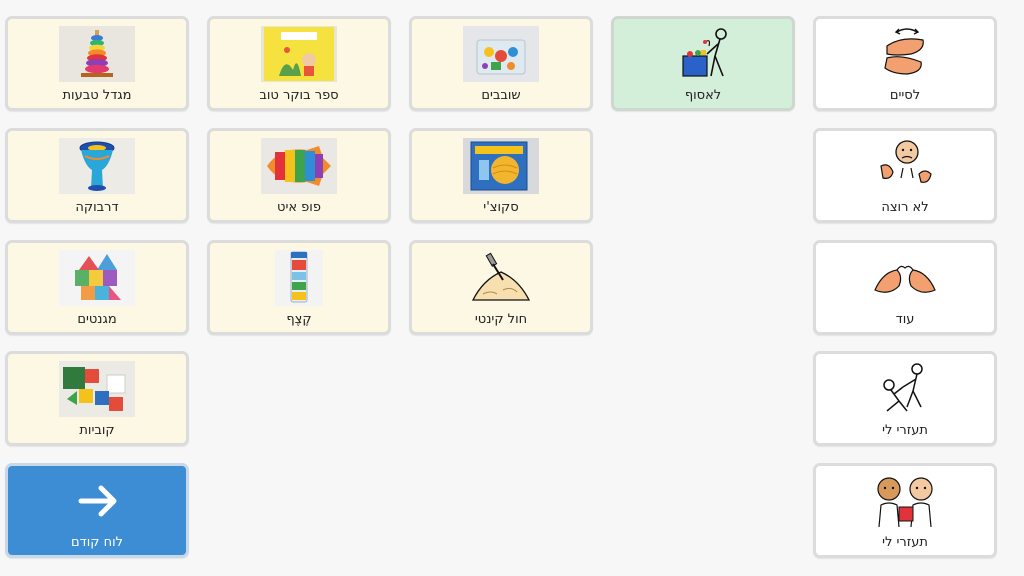  What do you see at coordinates (905, 207) in the screenshot?
I see `tile-label: לא רוצה` at bounding box center [905, 207].